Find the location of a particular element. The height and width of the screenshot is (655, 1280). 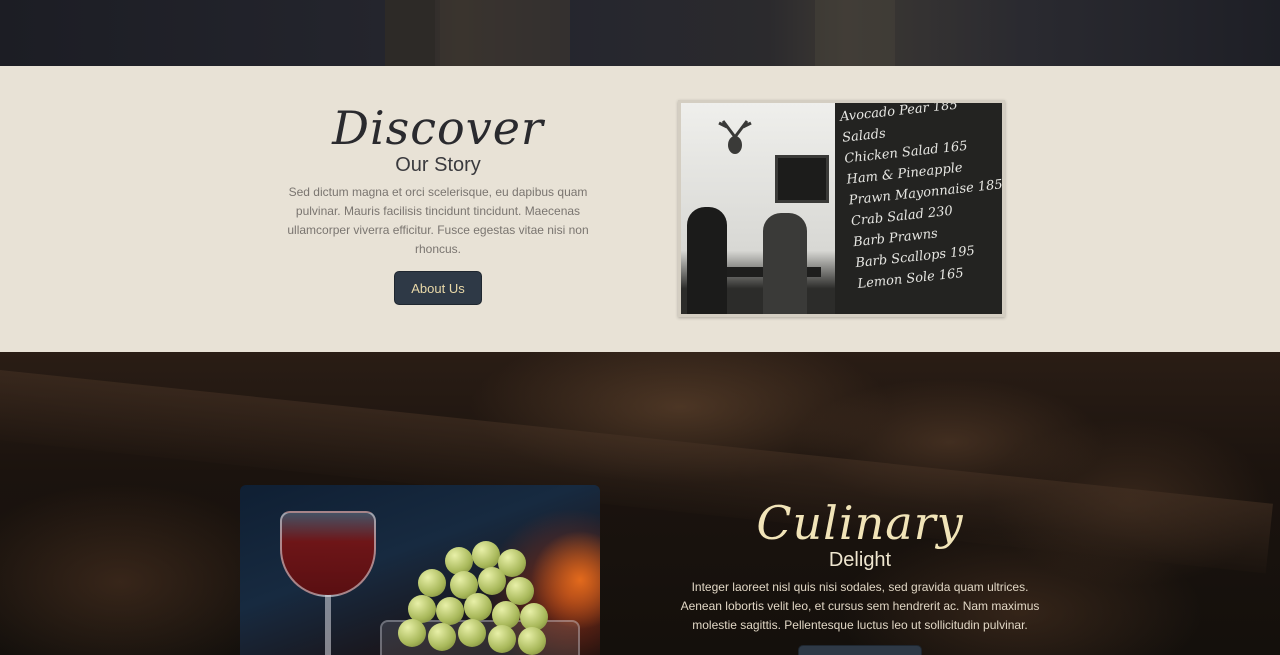

culinary-title: Culinary is located at coordinates (860, 523).